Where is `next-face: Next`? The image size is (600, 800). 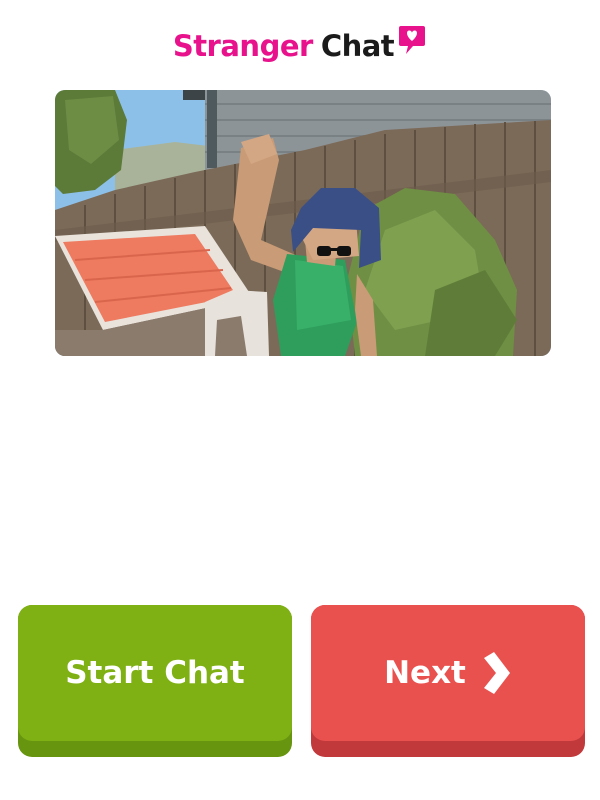
next-face: Next is located at coordinates (448, 673).